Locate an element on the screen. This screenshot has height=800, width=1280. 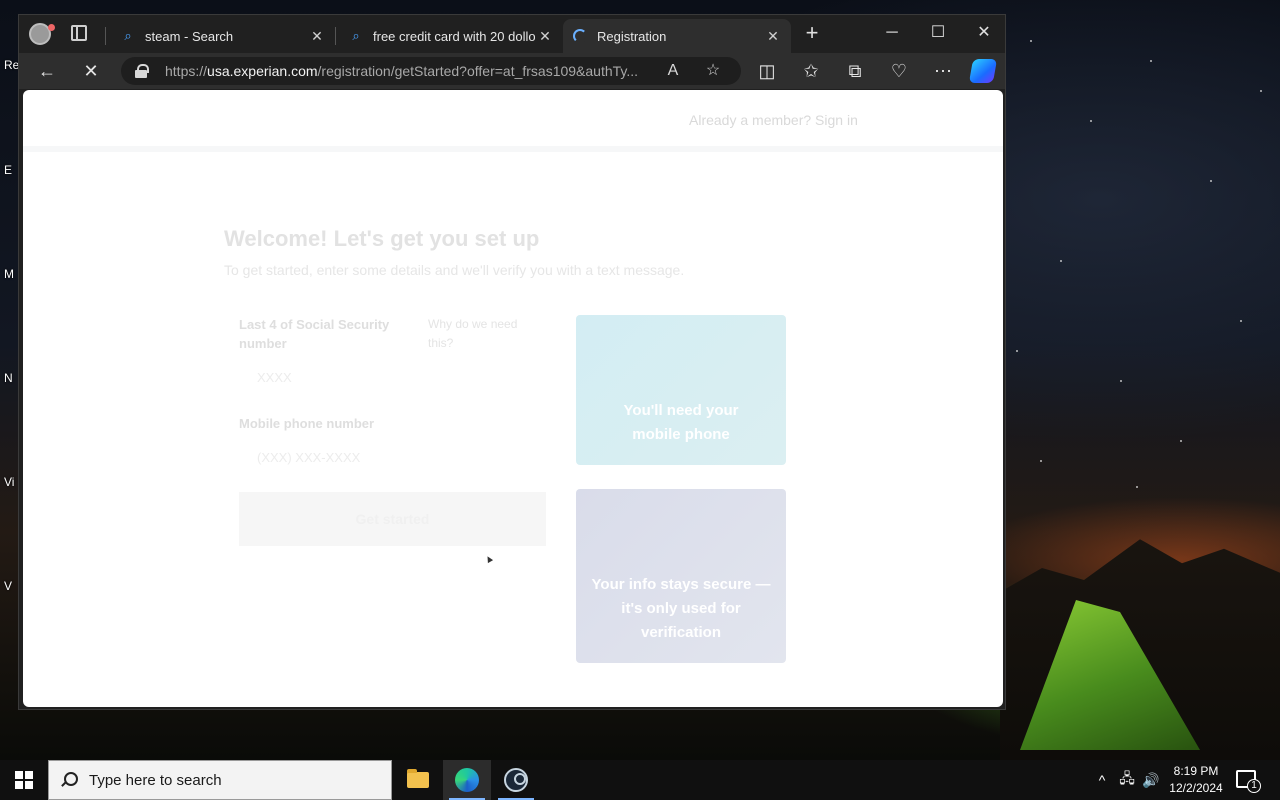
site-header: Already a member? Sign in is located at coordinates (513, 121).